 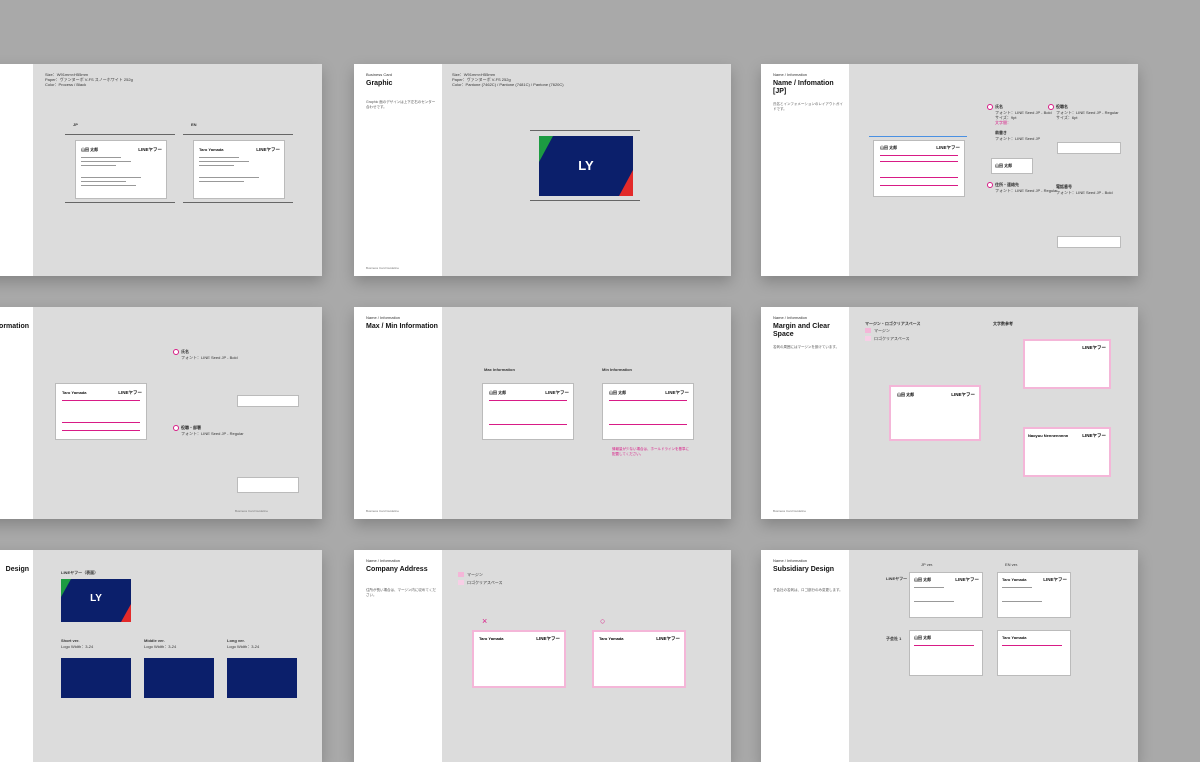 I want to click on note-text: 情報量が少ない場合は、ホールドラインを基準に配置してください。, so click(x=650, y=451).